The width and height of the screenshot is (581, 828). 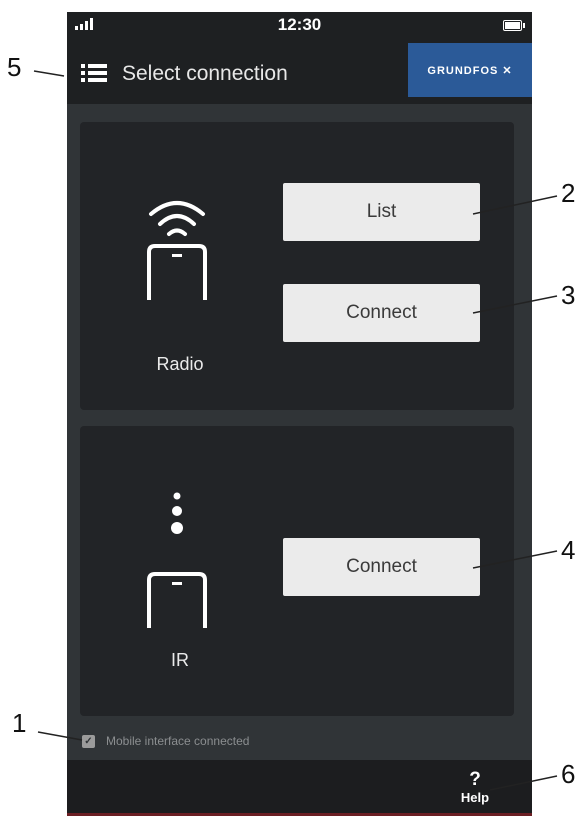 What do you see at coordinates (299, 788) in the screenshot?
I see `bottom-bar: ? Help` at bounding box center [299, 788].